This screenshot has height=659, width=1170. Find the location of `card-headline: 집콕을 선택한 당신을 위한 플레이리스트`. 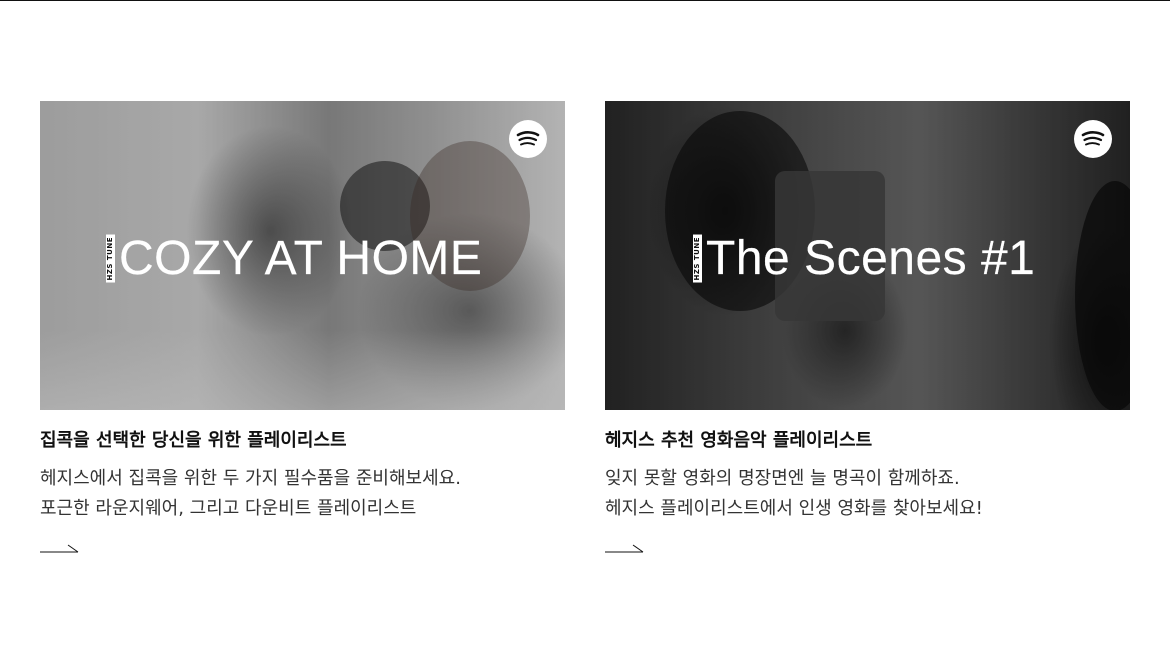

card-headline: 집콕을 선택한 당신을 위한 플레이리스트 is located at coordinates (302, 441).